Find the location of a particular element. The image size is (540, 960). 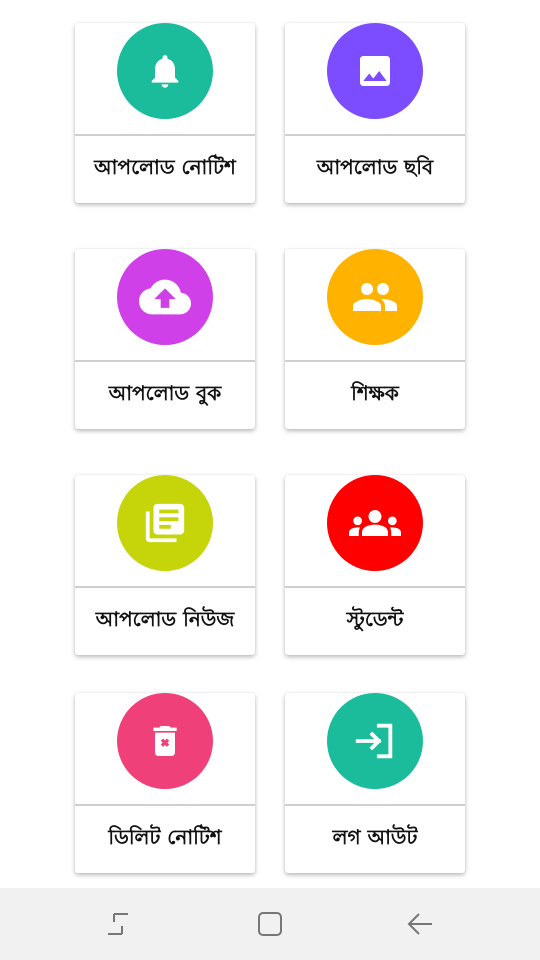

system-navigation-bar is located at coordinates (270, 924).